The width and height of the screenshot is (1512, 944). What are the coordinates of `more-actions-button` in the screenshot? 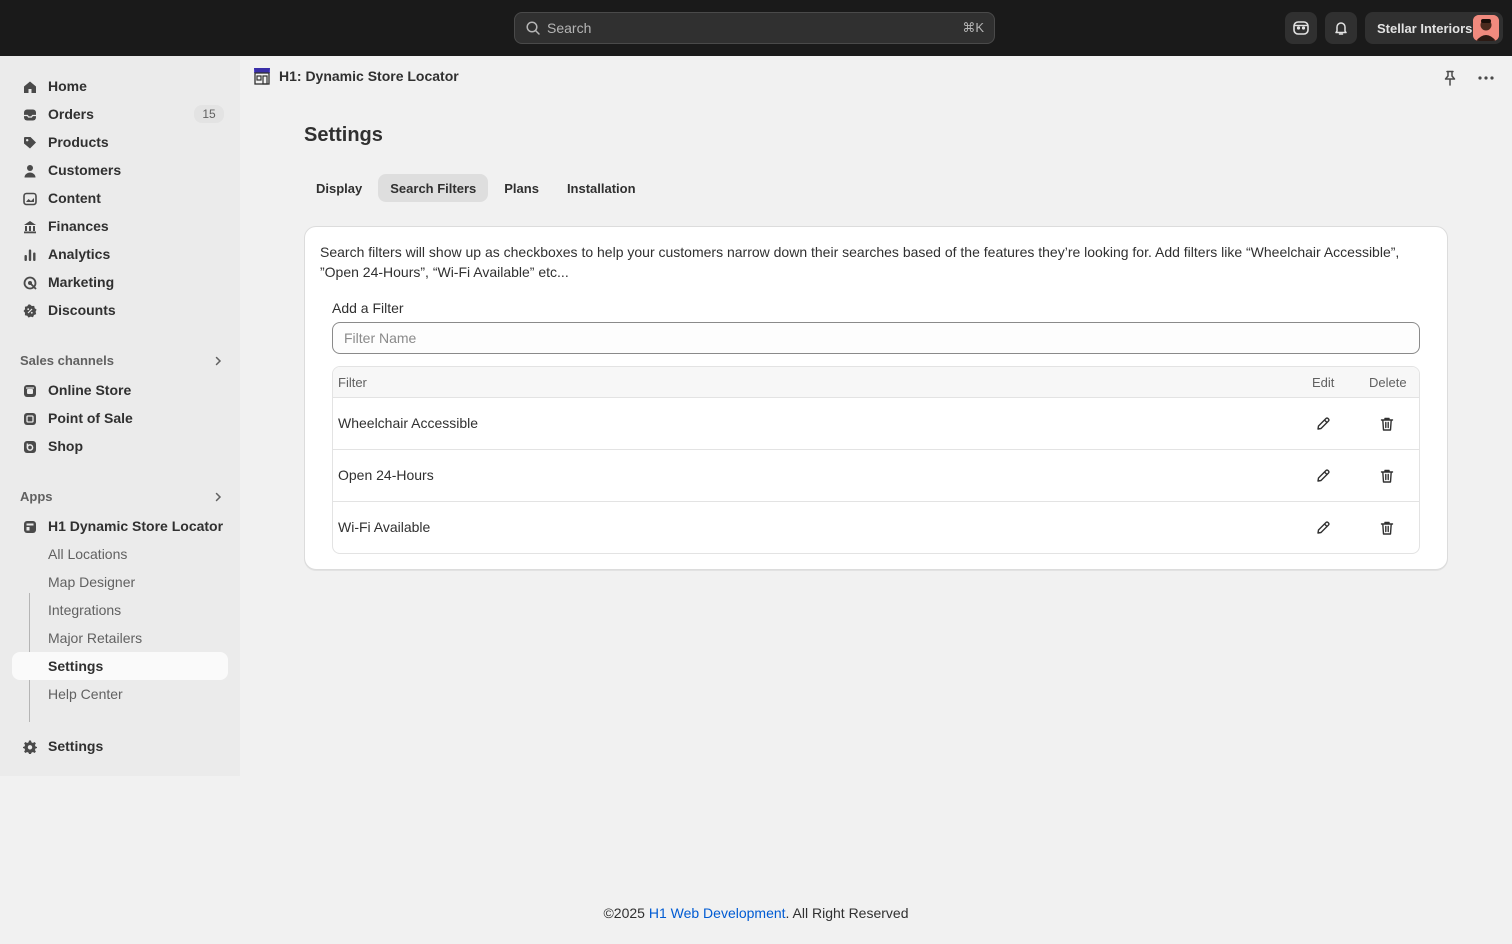 It's located at (1486, 78).